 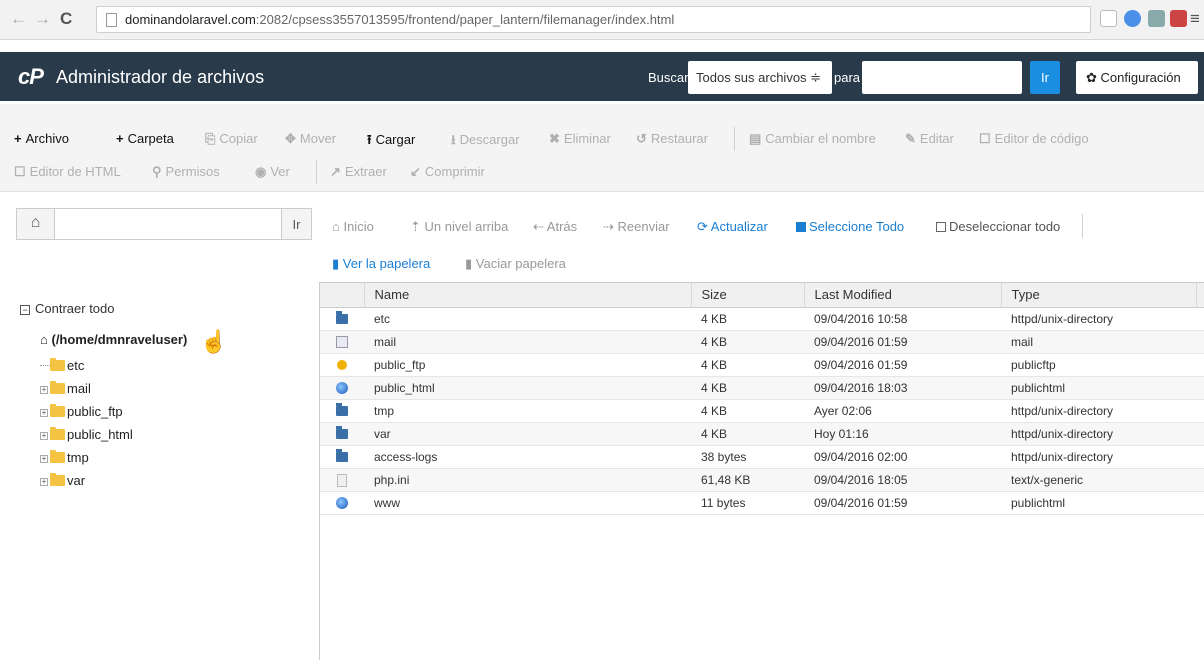 I want to click on new-folder-button: + Carpeta, so click(x=145, y=138).